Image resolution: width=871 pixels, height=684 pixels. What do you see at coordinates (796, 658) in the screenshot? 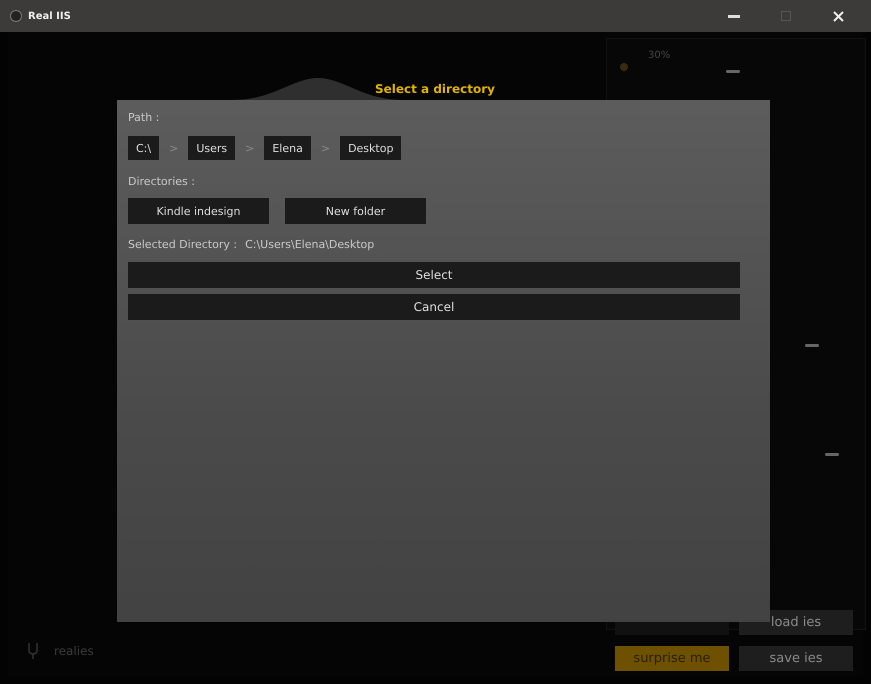
I see `preset-button: save ies` at bounding box center [796, 658].